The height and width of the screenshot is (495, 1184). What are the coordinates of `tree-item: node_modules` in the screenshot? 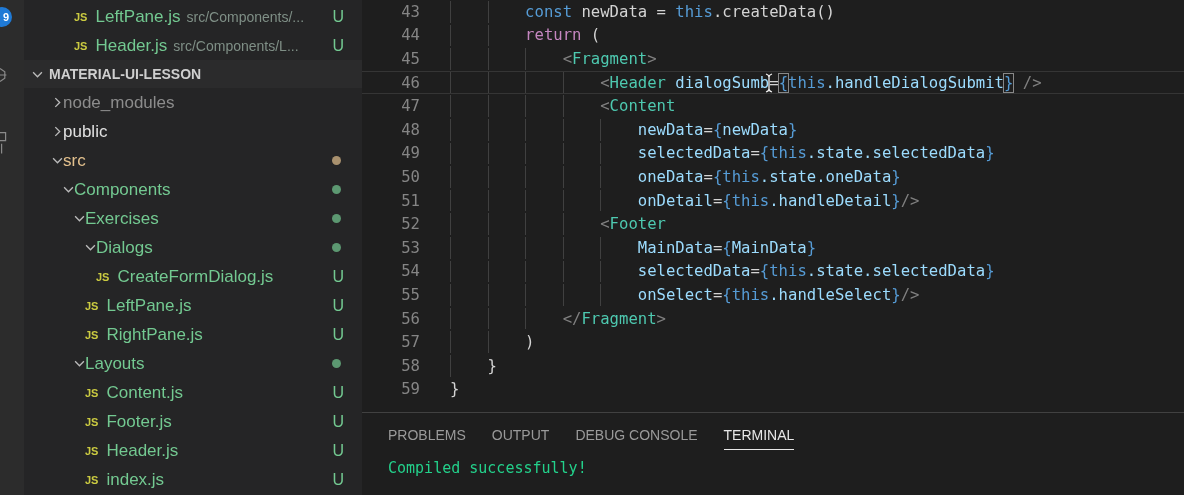 It's located at (193, 102).